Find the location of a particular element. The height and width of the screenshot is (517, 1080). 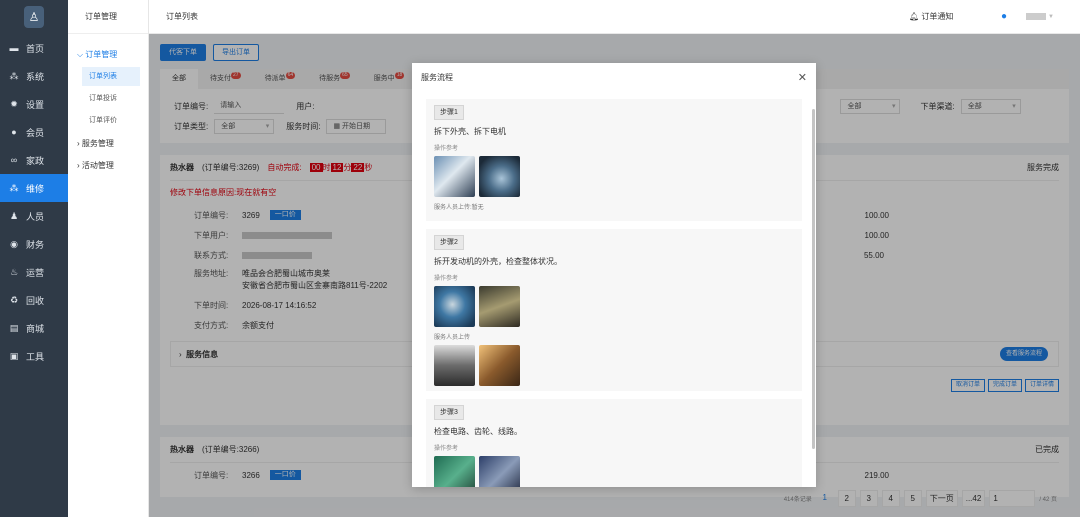

sidebar-item-label: 运营 is located at coordinates (35, 272).